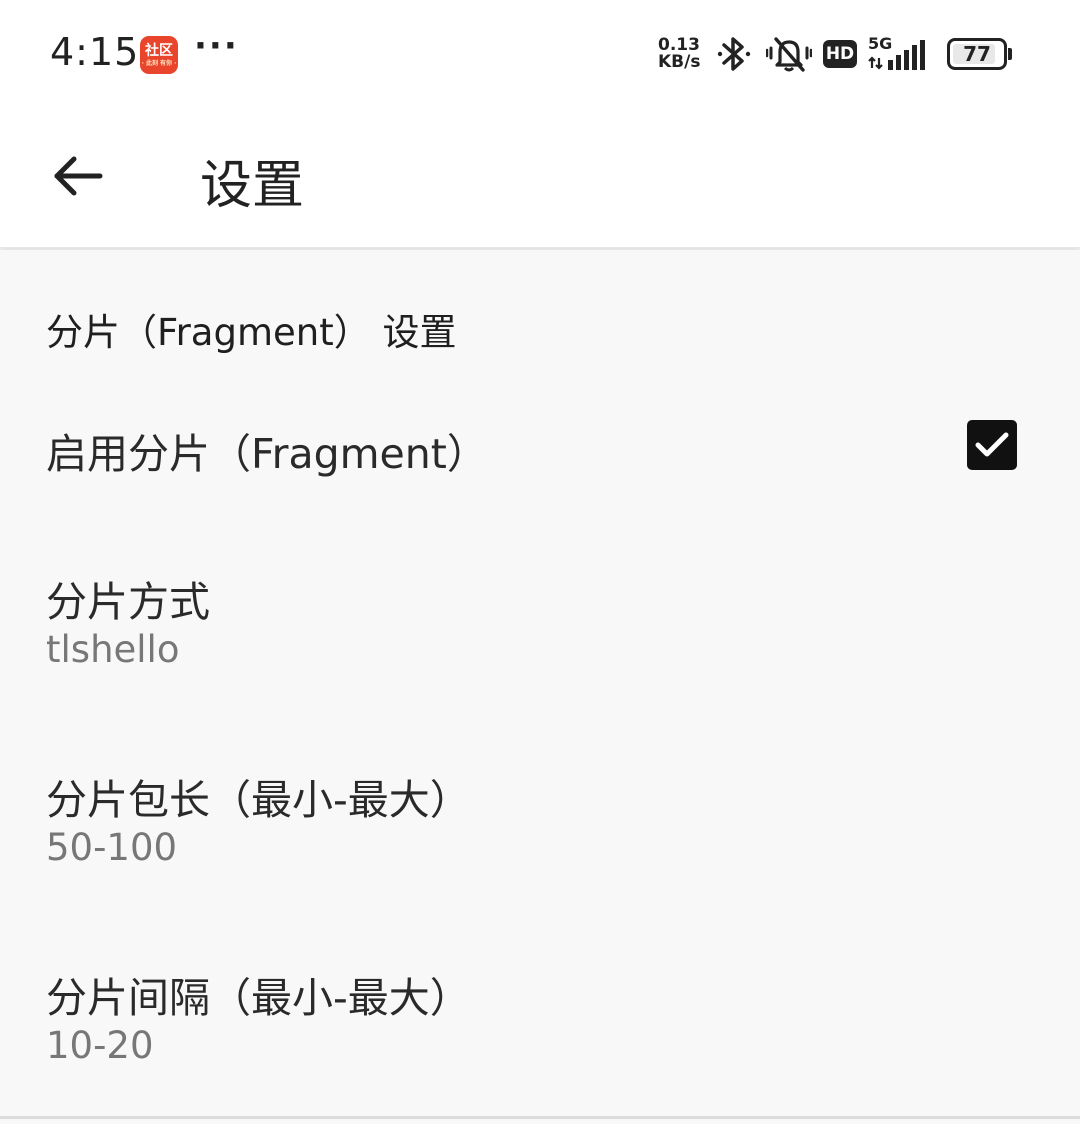 The width and height of the screenshot is (1080, 1124). I want to click on community-app-icon: 社区 · 此刻 有你 ·, so click(159, 55).